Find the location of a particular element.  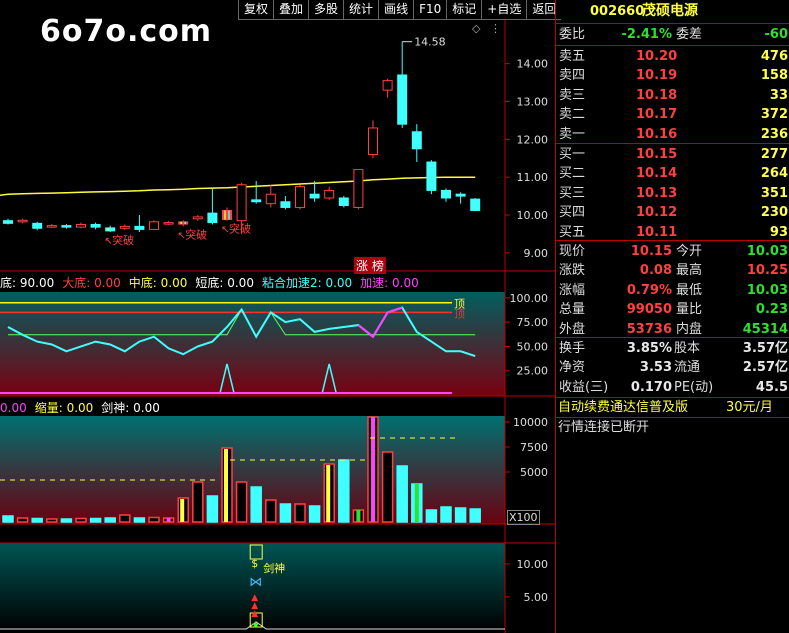

bids-row: 买五 10.11 93 is located at coordinates (672, 232).